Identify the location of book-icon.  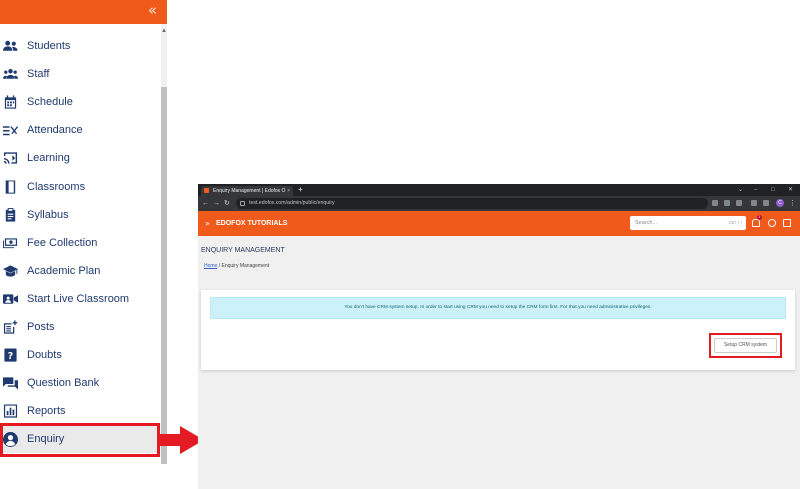
(10, 186).